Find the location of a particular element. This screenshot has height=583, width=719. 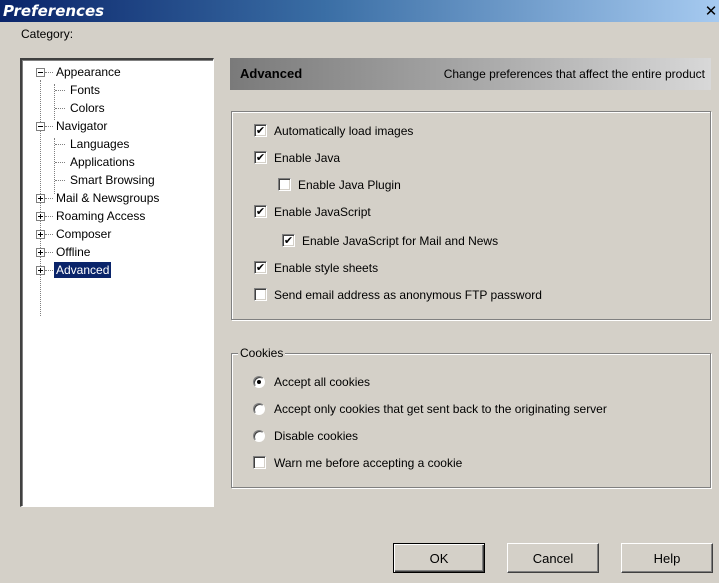

option-label: Enable Java Plugin is located at coordinates (349, 185).